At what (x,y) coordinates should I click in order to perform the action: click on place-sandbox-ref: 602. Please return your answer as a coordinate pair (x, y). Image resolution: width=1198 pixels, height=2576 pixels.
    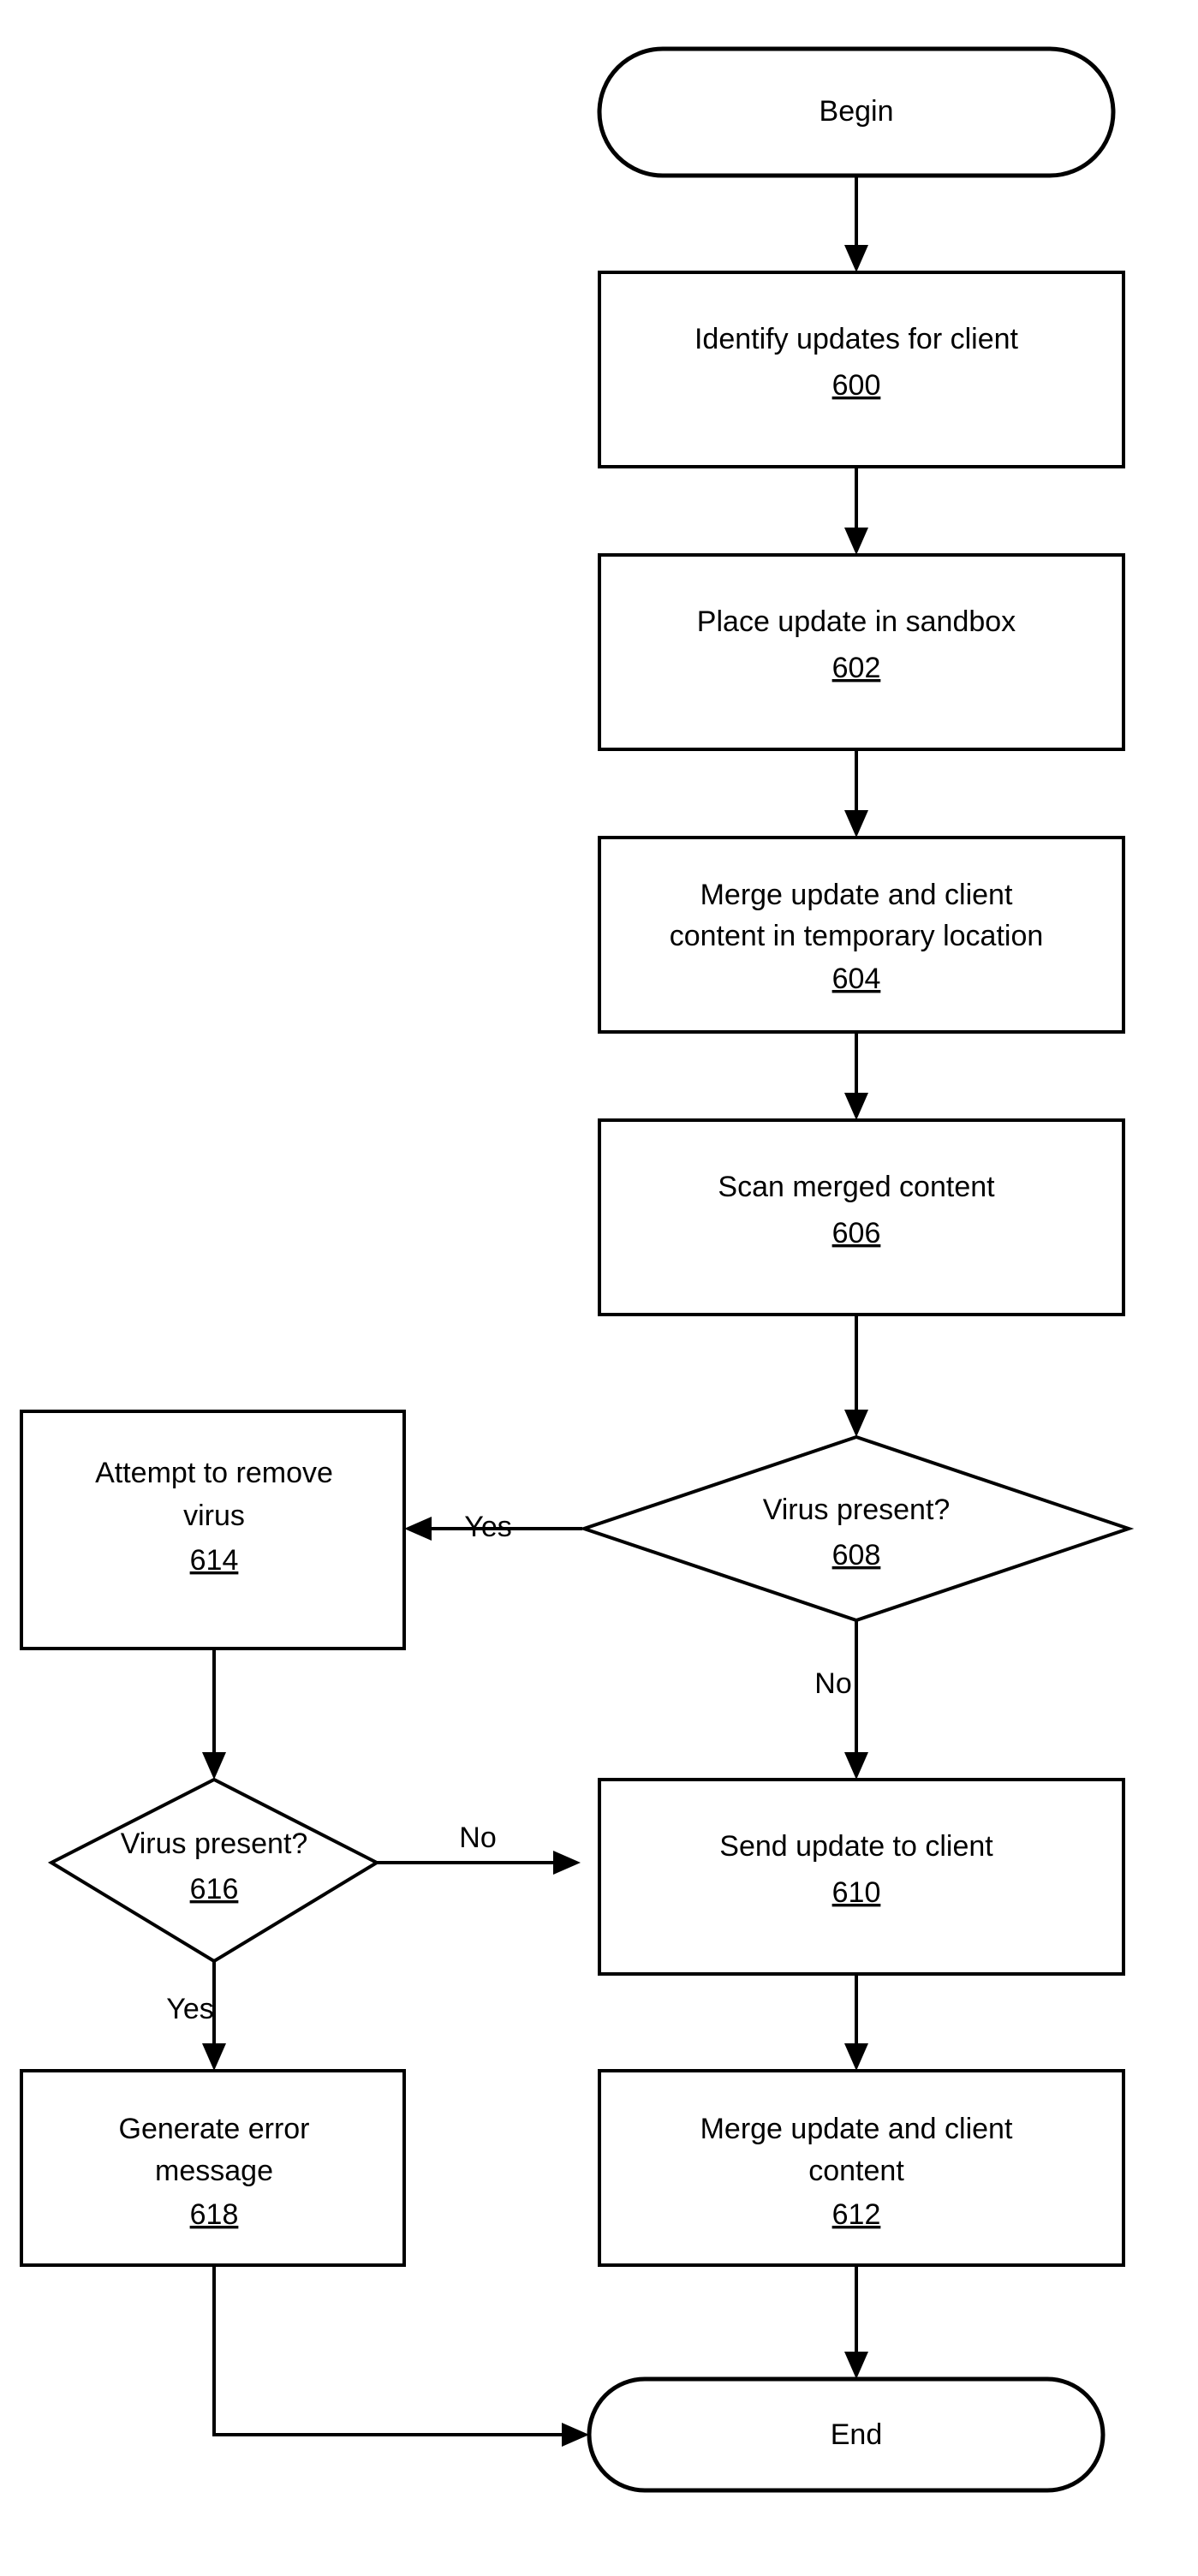
    Looking at the image, I should click on (856, 668).